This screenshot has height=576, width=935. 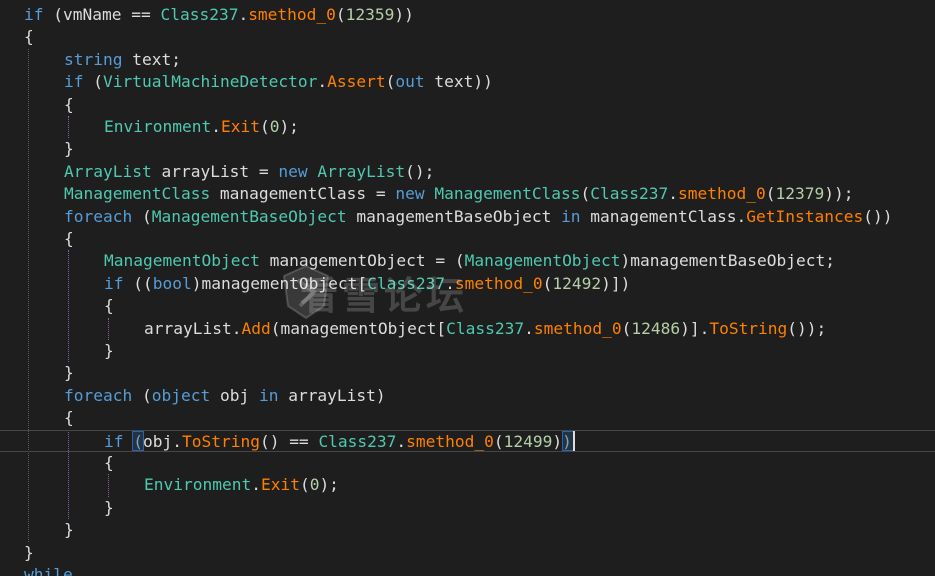 What do you see at coordinates (467, 570) in the screenshot?
I see `code-line: while` at bounding box center [467, 570].